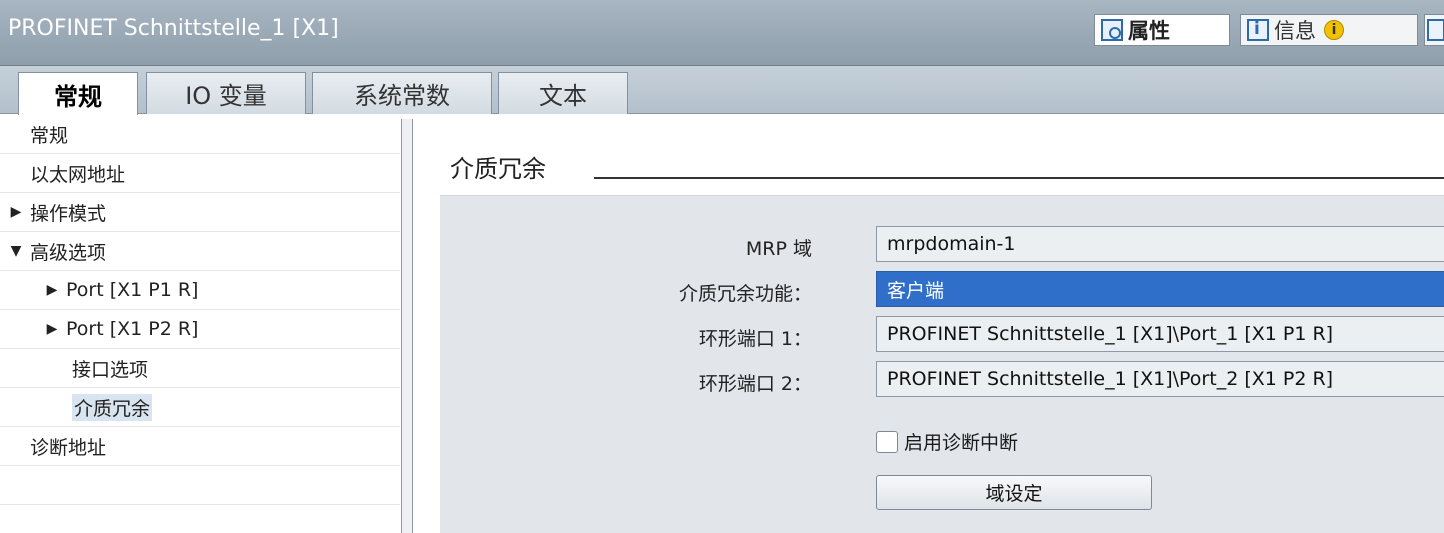  I want to click on info-badge-icon: i, so click(1334, 30).